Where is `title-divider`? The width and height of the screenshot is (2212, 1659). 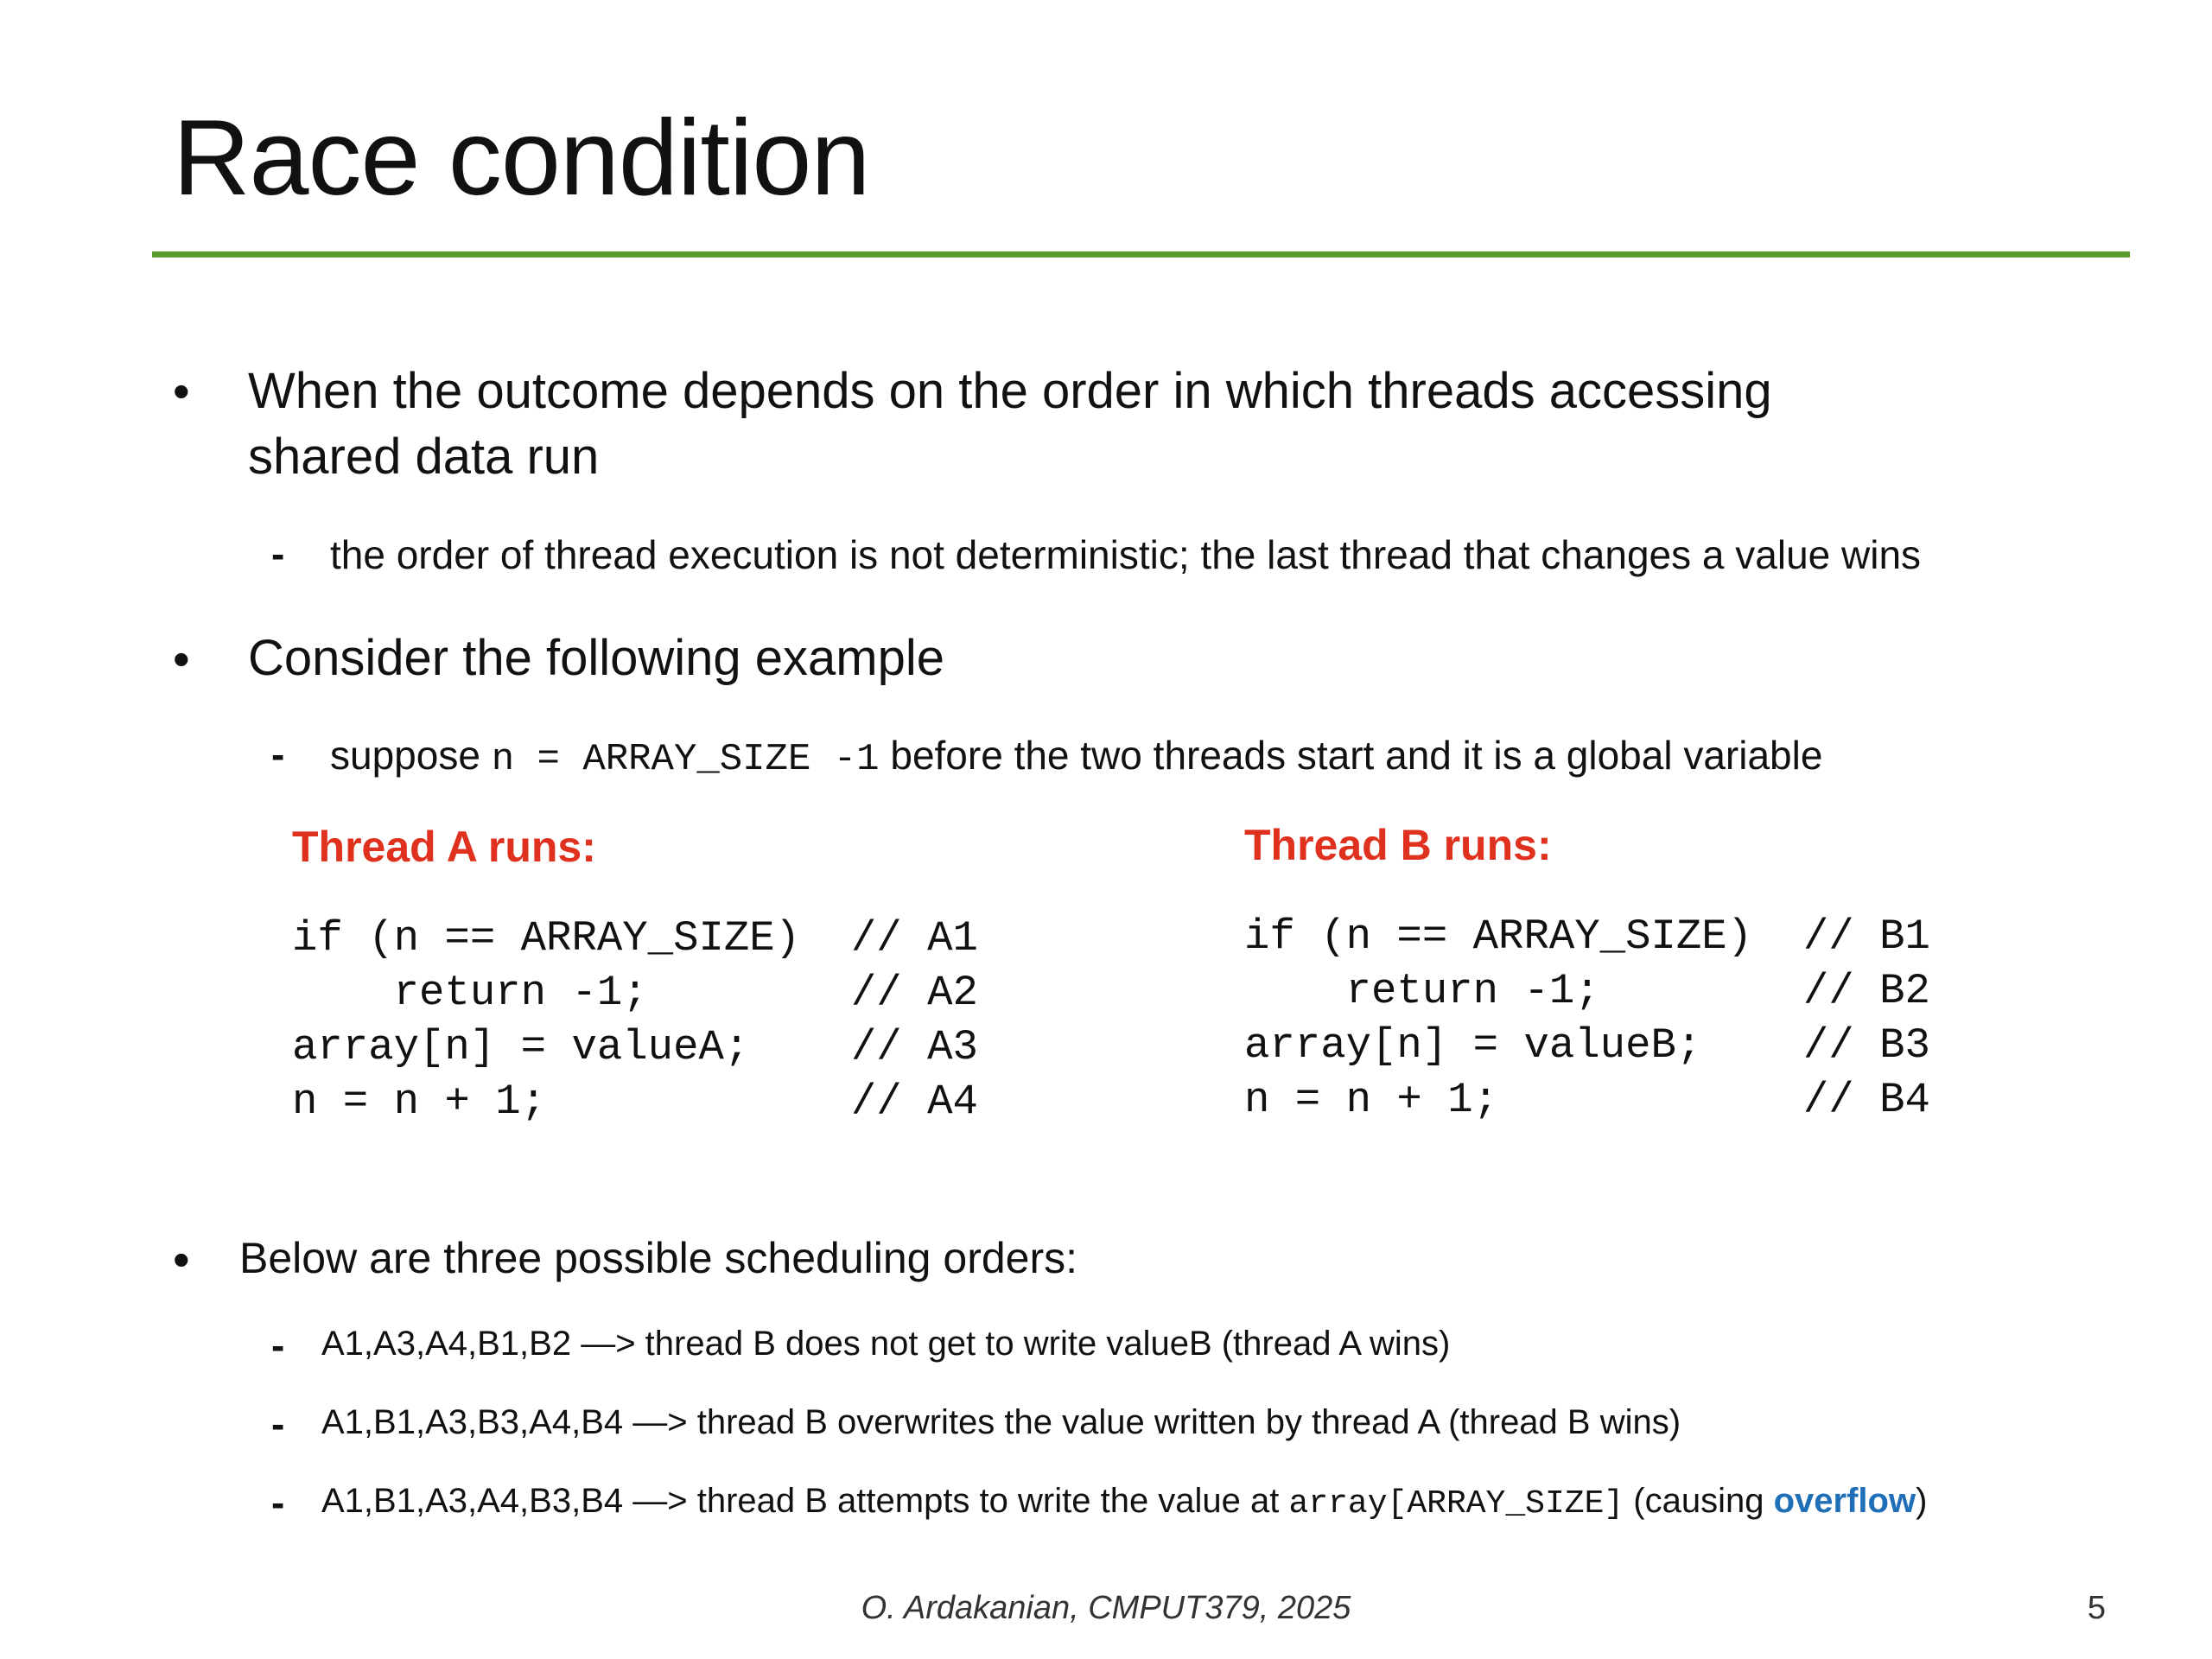 title-divider is located at coordinates (1141, 254).